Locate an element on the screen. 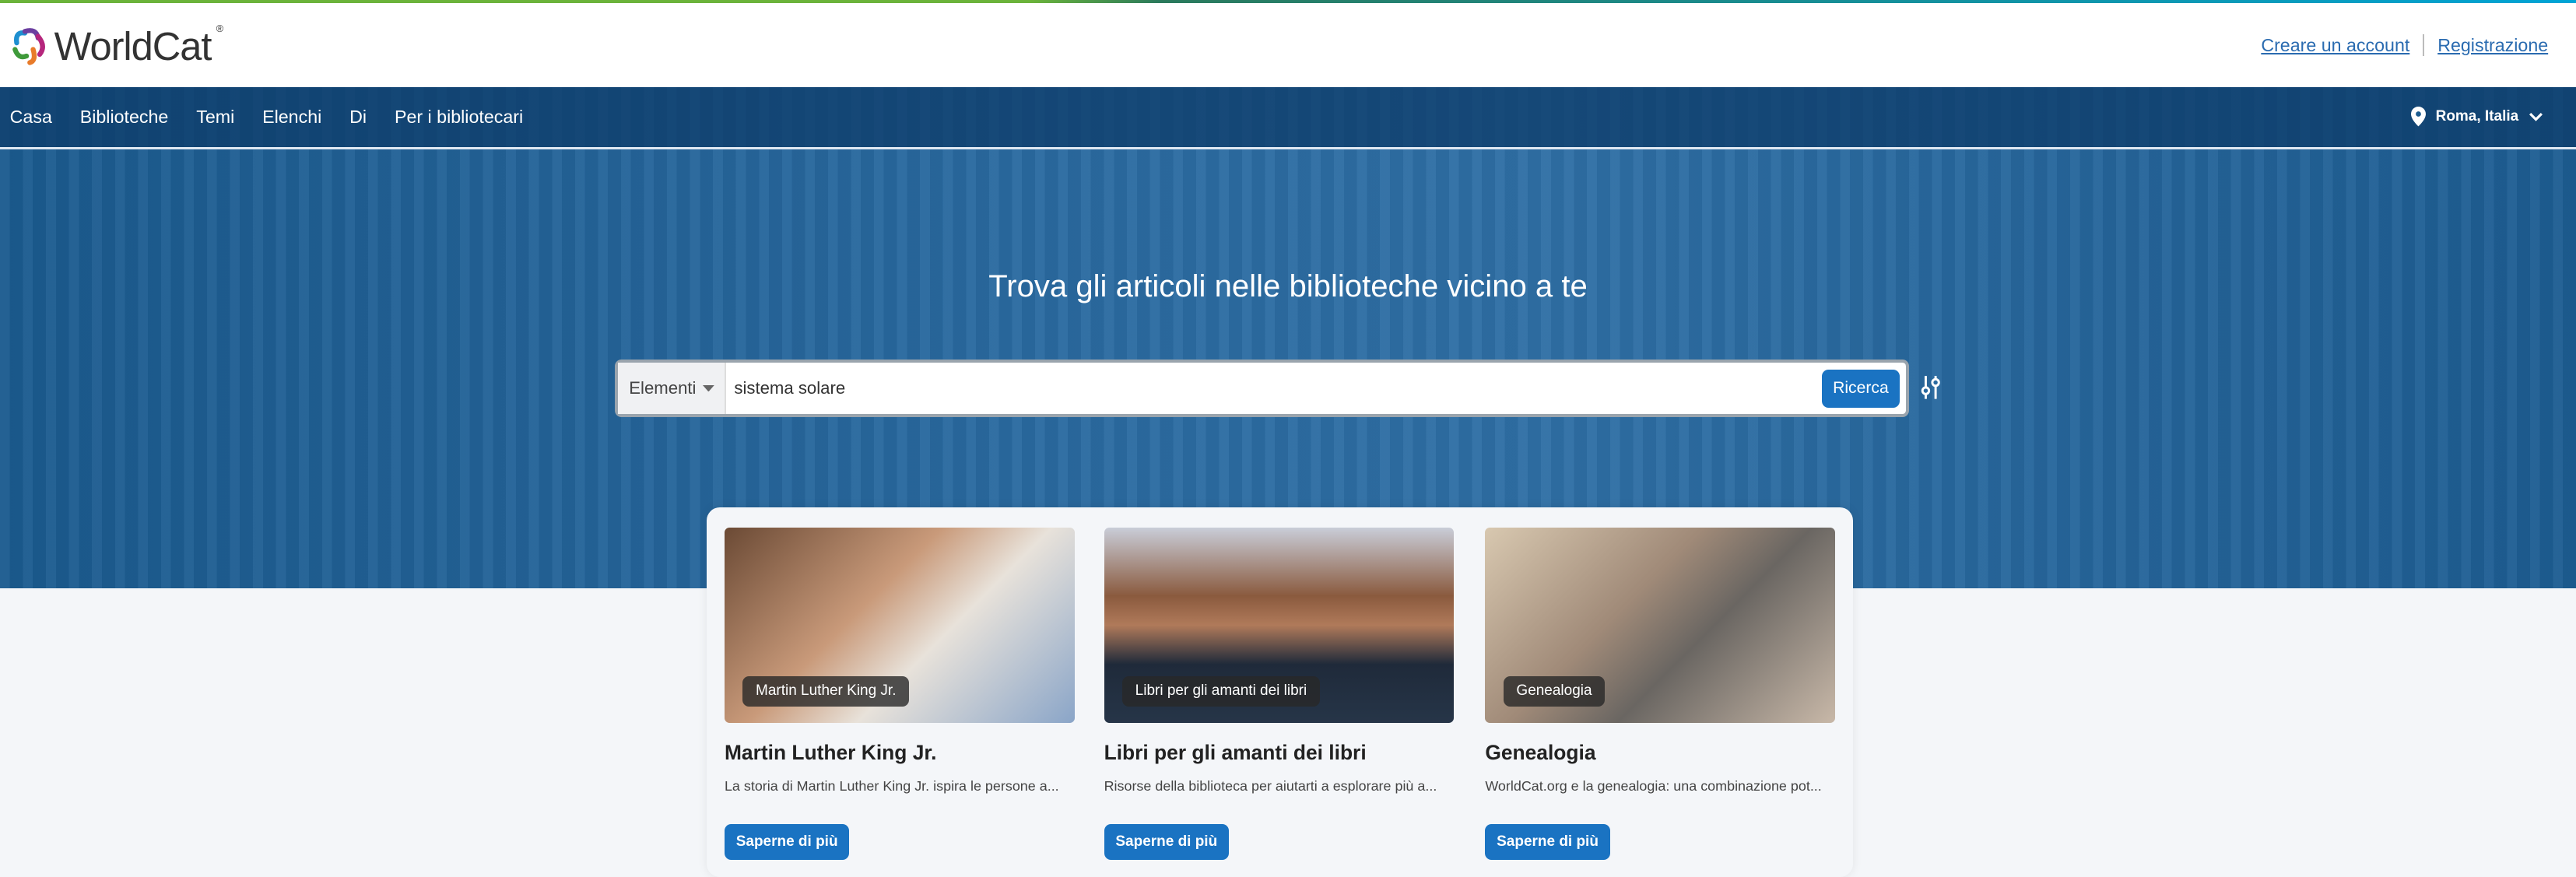 Image resolution: width=2576 pixels, height=877 pixels. worldcat-logo-icon is located at coordinates (28, 46).